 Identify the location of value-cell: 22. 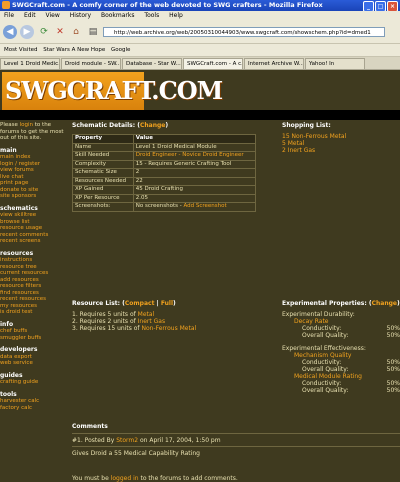
(194, 181).